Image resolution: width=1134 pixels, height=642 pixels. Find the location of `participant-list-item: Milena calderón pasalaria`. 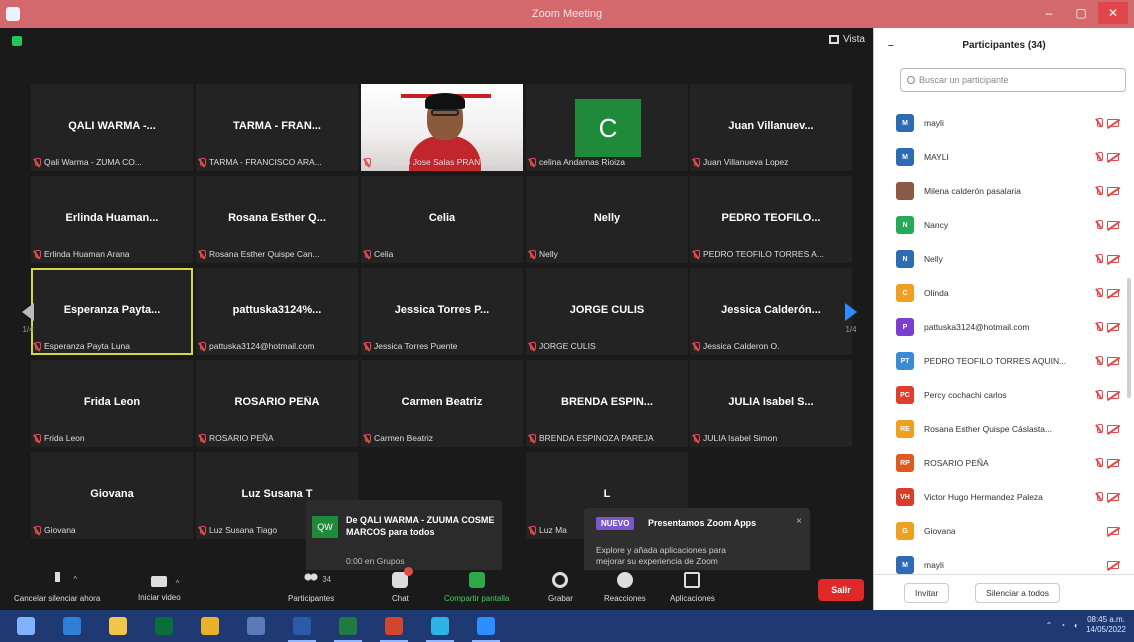

participant-list-item: Milena calderón pasalaria is located at coordinates (1004, 191).